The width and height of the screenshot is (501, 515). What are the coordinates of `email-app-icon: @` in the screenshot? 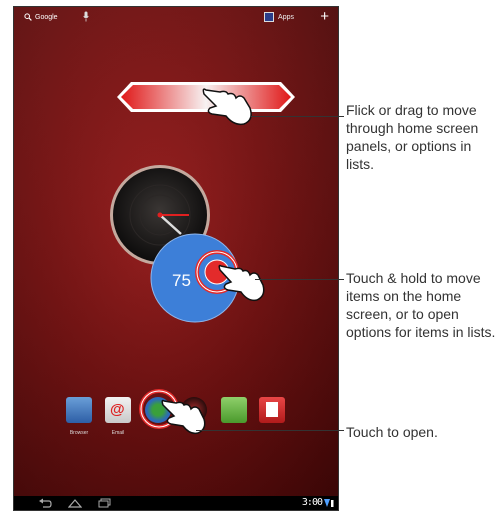 It's located at (118, 410).